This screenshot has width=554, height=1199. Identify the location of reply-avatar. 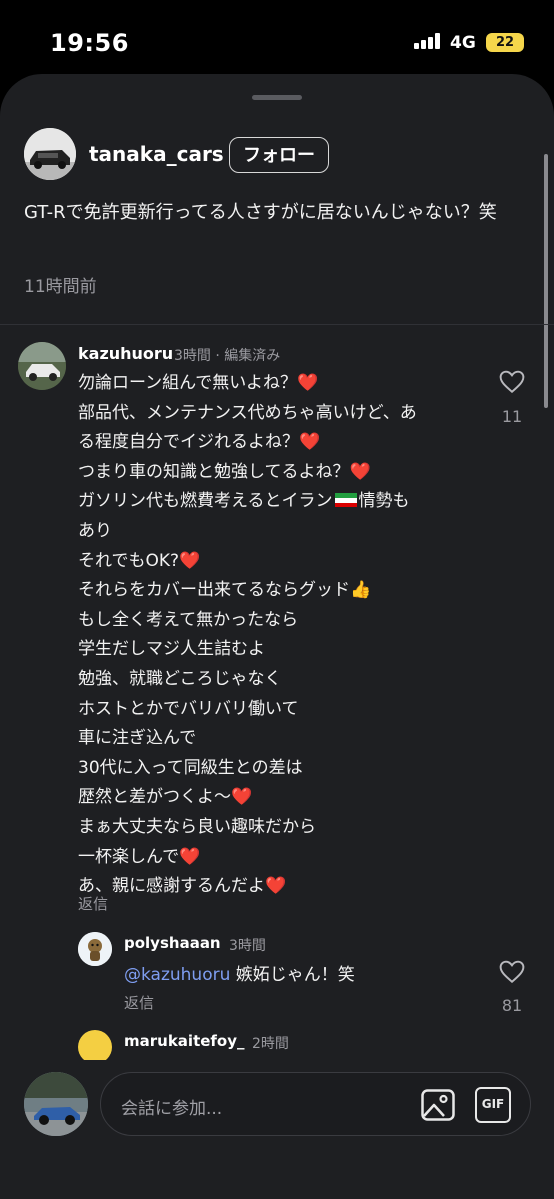
(95, 949).